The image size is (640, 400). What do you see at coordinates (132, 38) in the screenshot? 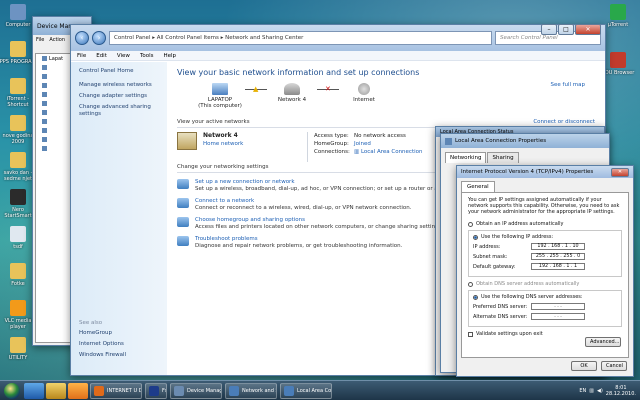
I see `breadcrumb-control-panel: Control Panel` at bounding box center [132, 38].